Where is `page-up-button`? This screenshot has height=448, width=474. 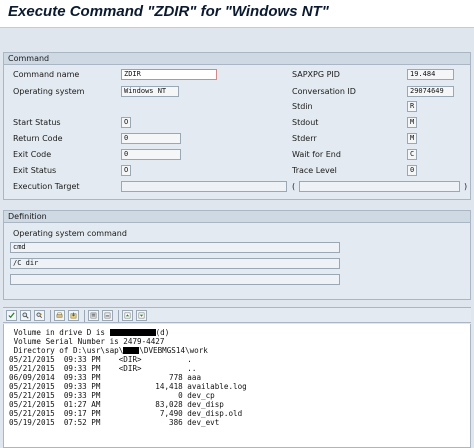
page-up-button is located at coordinates (127, 315).